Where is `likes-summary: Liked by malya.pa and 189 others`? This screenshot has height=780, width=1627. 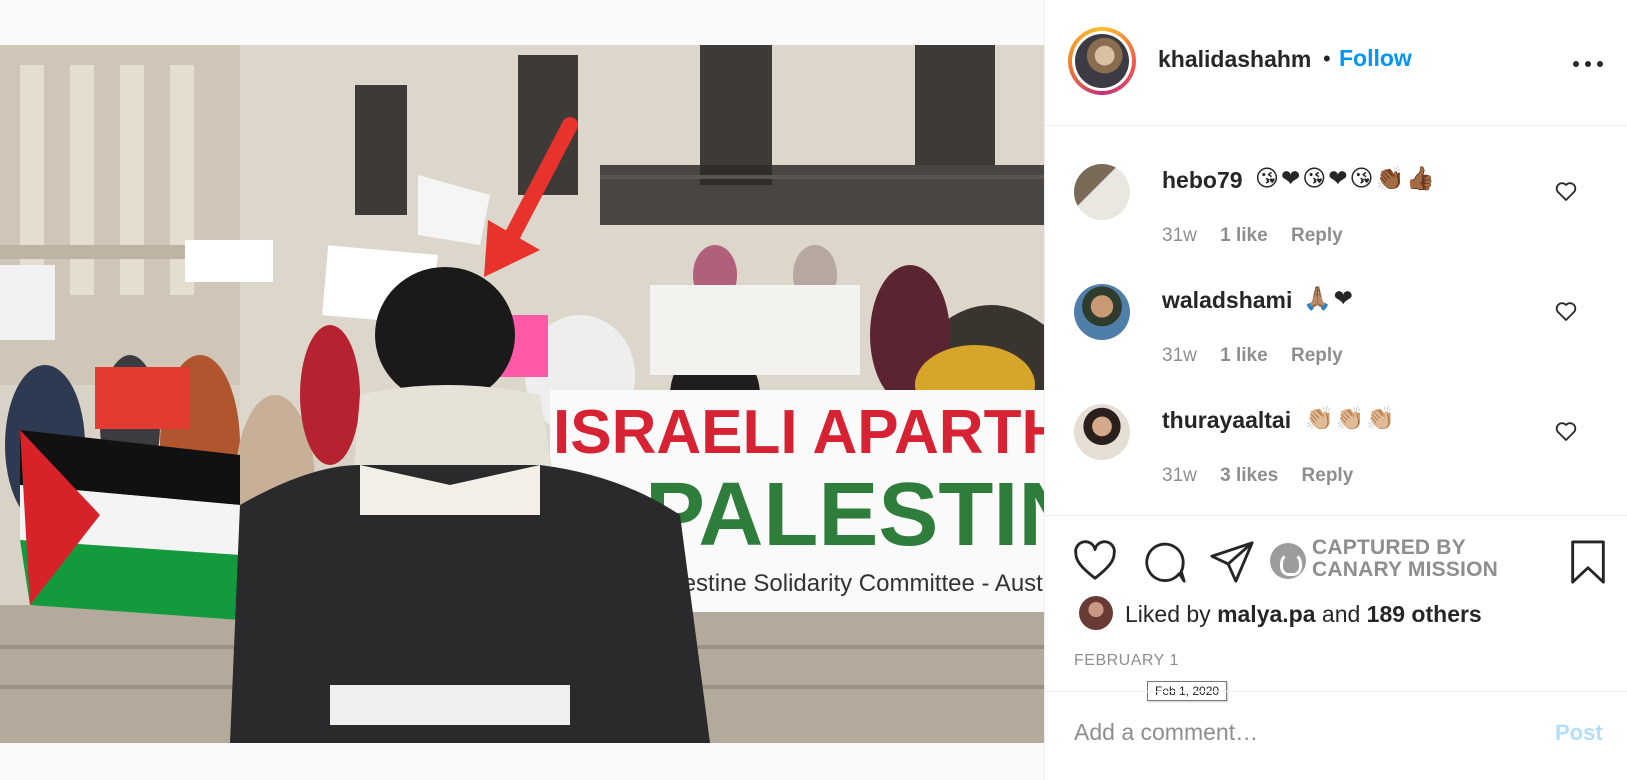
likes-summary: Liked by malya.pa and 189 others is located at coordinates (1336, 616).